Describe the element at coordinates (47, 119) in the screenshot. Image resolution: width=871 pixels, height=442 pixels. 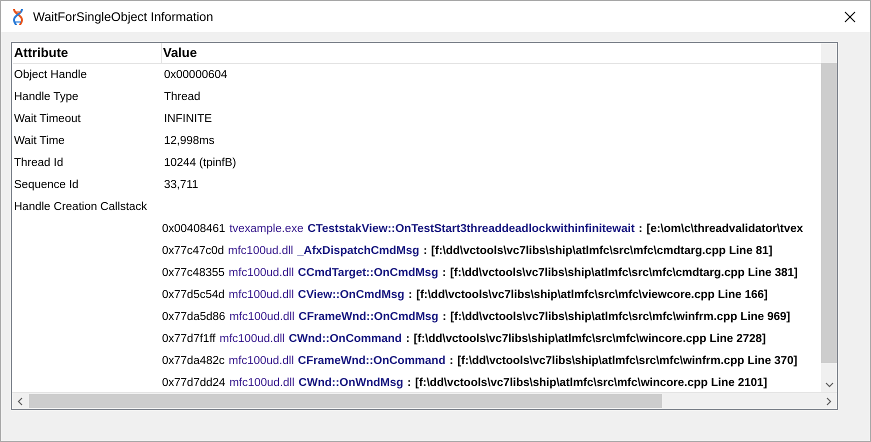
I see `attribute-cell-text: Wait Timeout` at that location.